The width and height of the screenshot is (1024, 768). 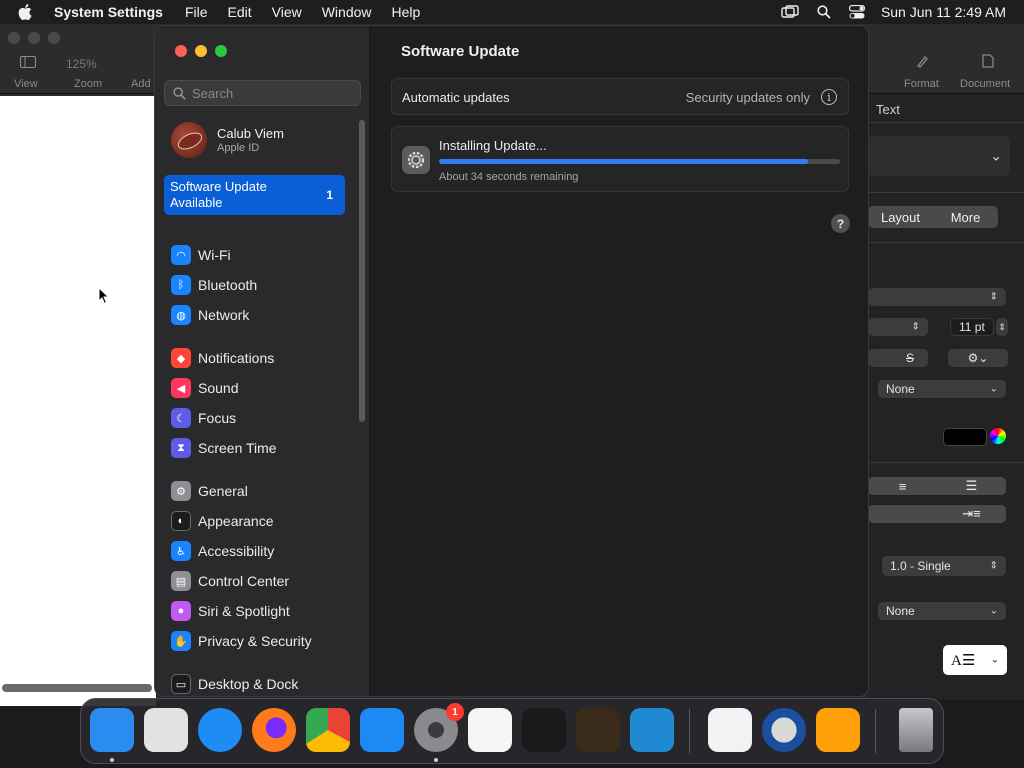 I want to click on sidebar-item-software-update-available: Software Update Available 1, so click(x=254, y=195).